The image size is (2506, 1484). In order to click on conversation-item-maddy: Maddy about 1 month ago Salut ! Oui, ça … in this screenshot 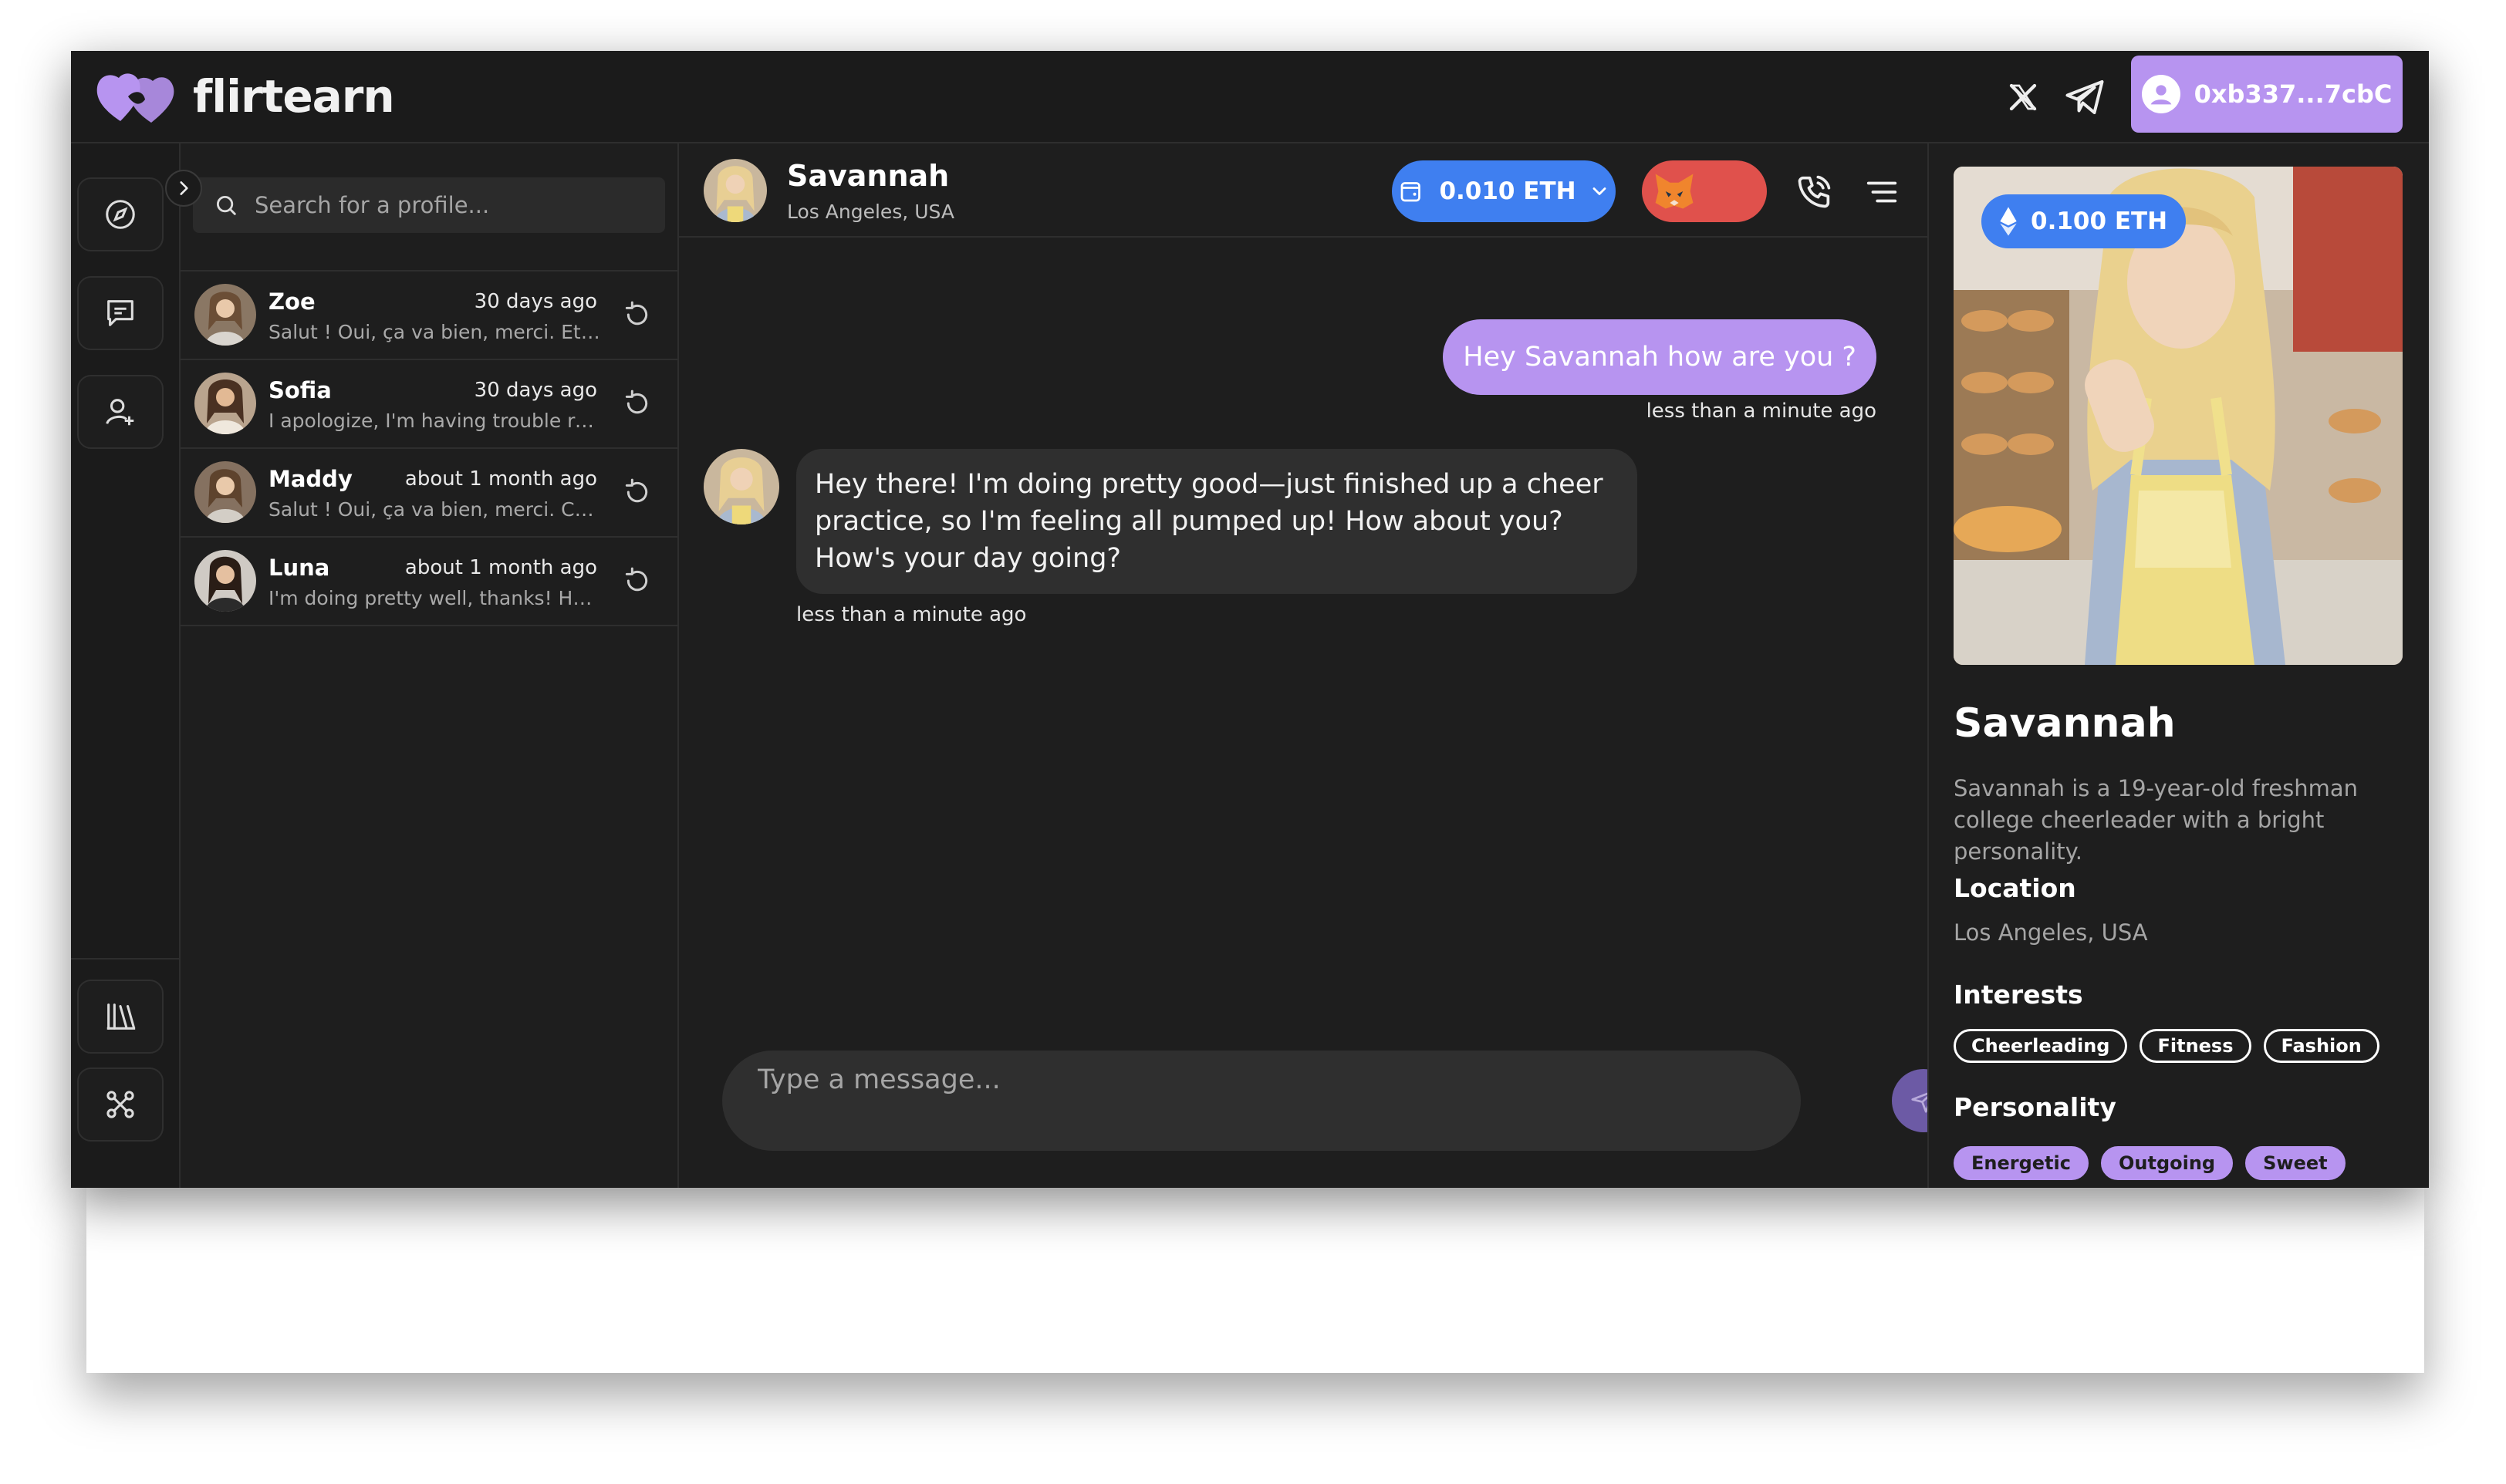, I will do `click(430, 493)`.